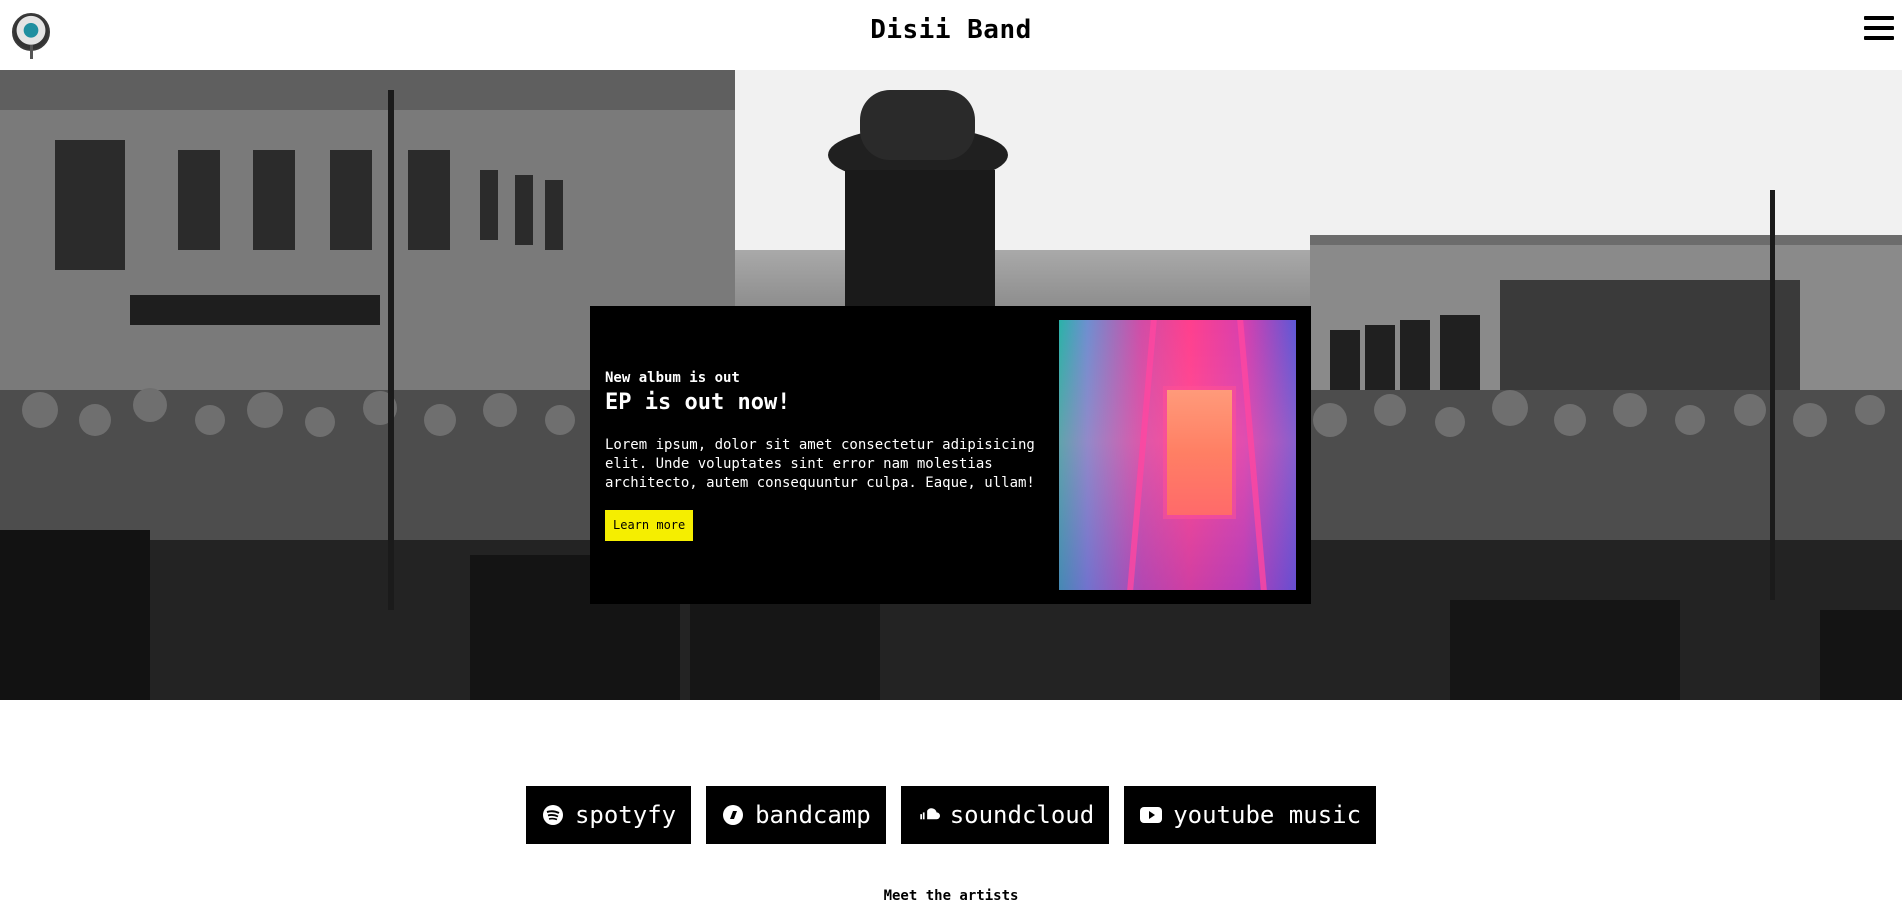 The image size is (1902, 912). I want to click on promo-headline: EP is out now!, so click(698, 402).